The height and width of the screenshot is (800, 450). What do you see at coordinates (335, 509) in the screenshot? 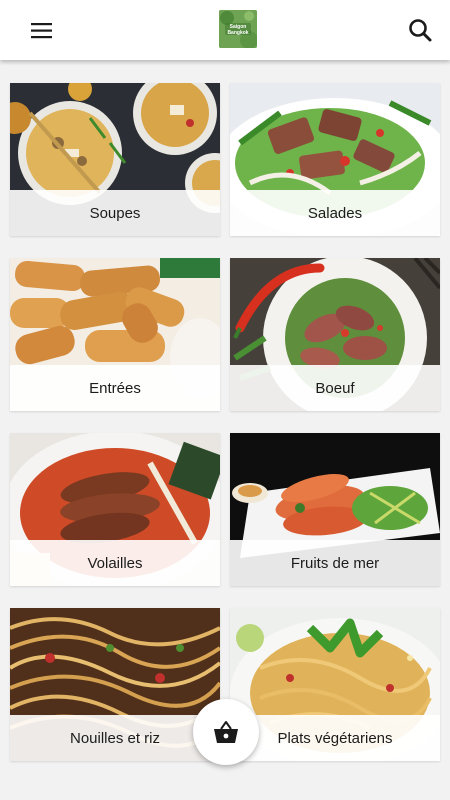
I see `category-card-fruits-de-mer: Fruits de mer` at bounding box center [335, 509].